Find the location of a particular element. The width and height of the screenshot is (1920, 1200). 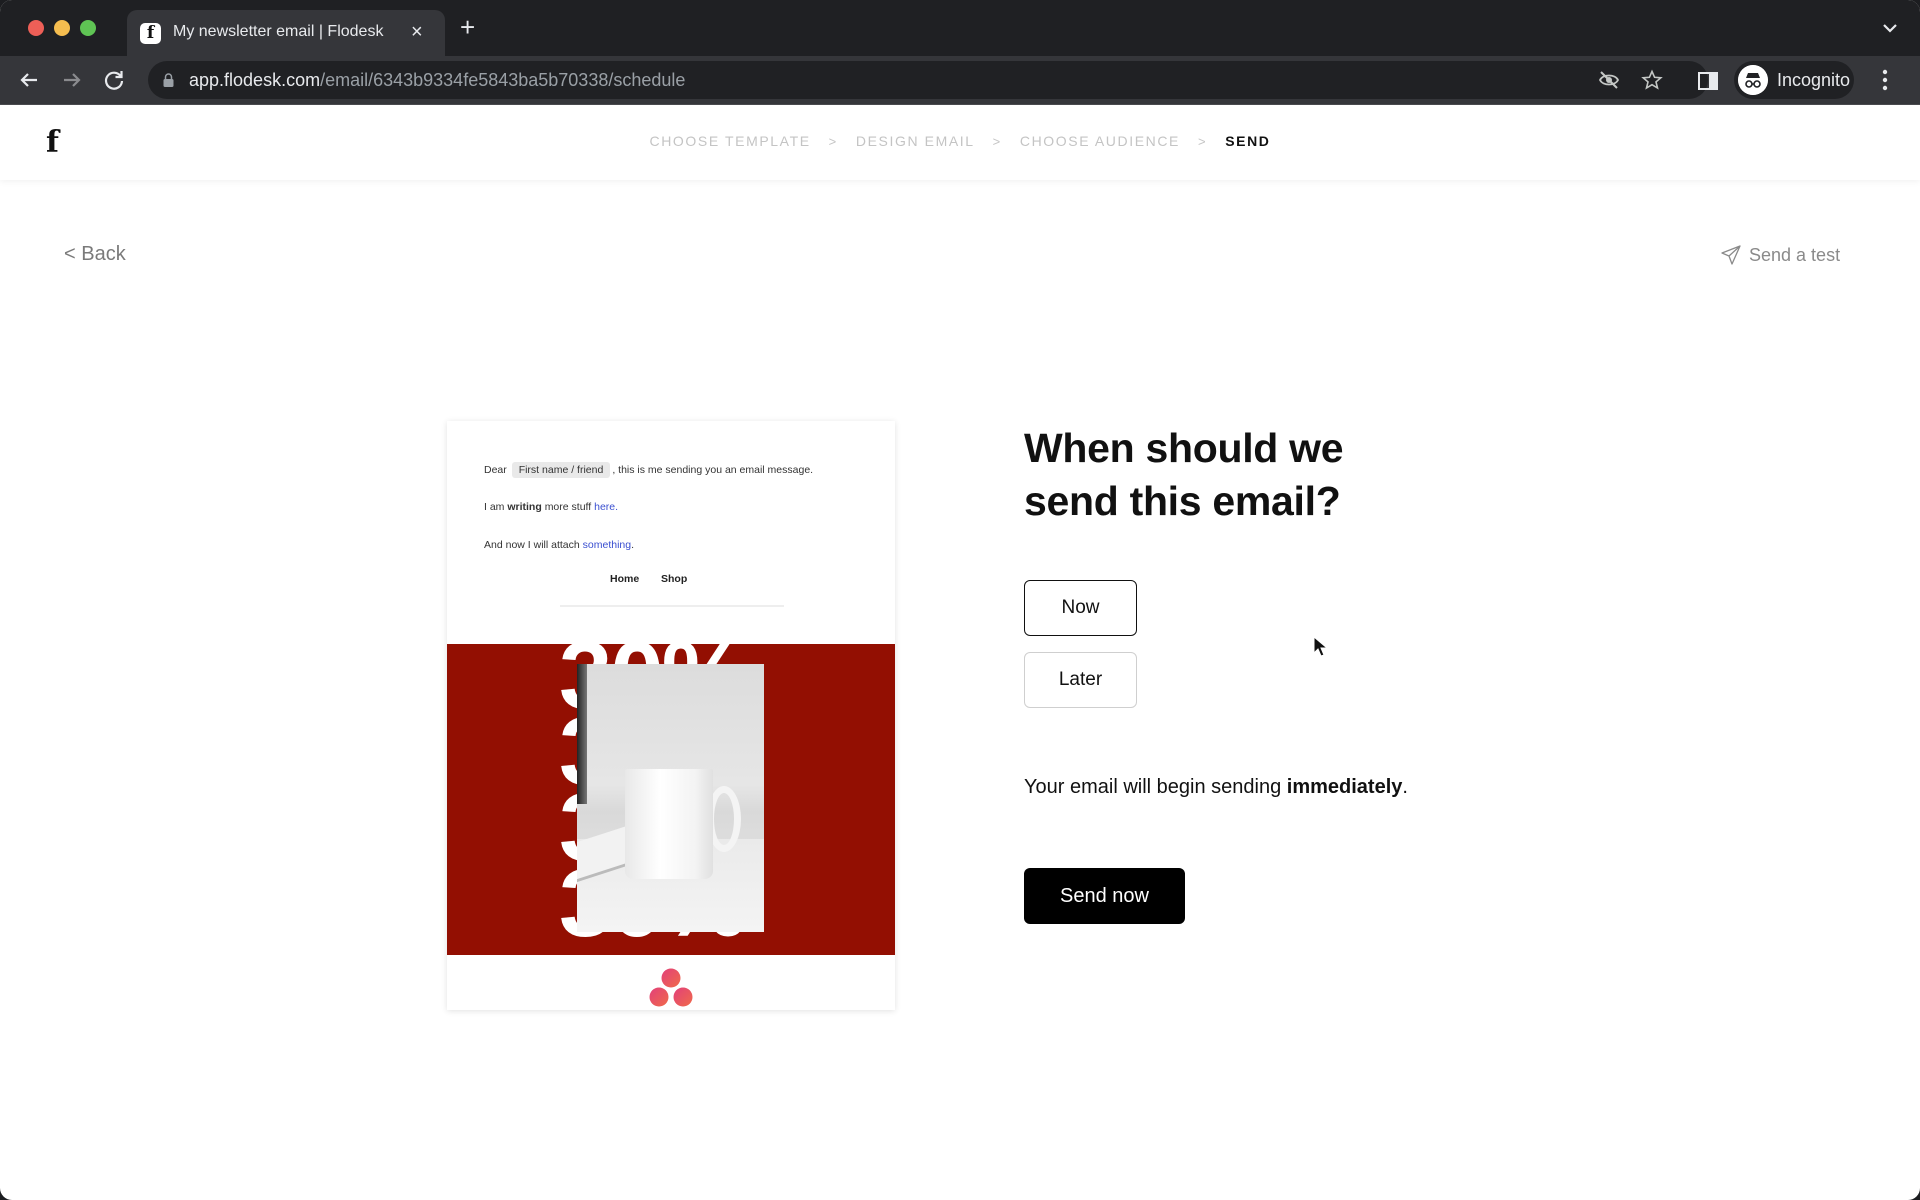

info-text: Your email will begin sending is located at coordinates (1153, 787).